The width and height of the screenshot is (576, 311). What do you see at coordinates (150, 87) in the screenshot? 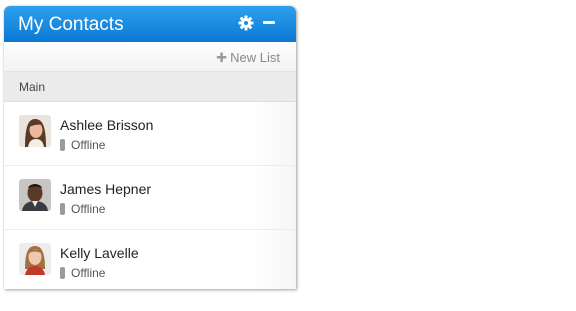
I see `group-header-main: Main` at bounding box center [150, 87].